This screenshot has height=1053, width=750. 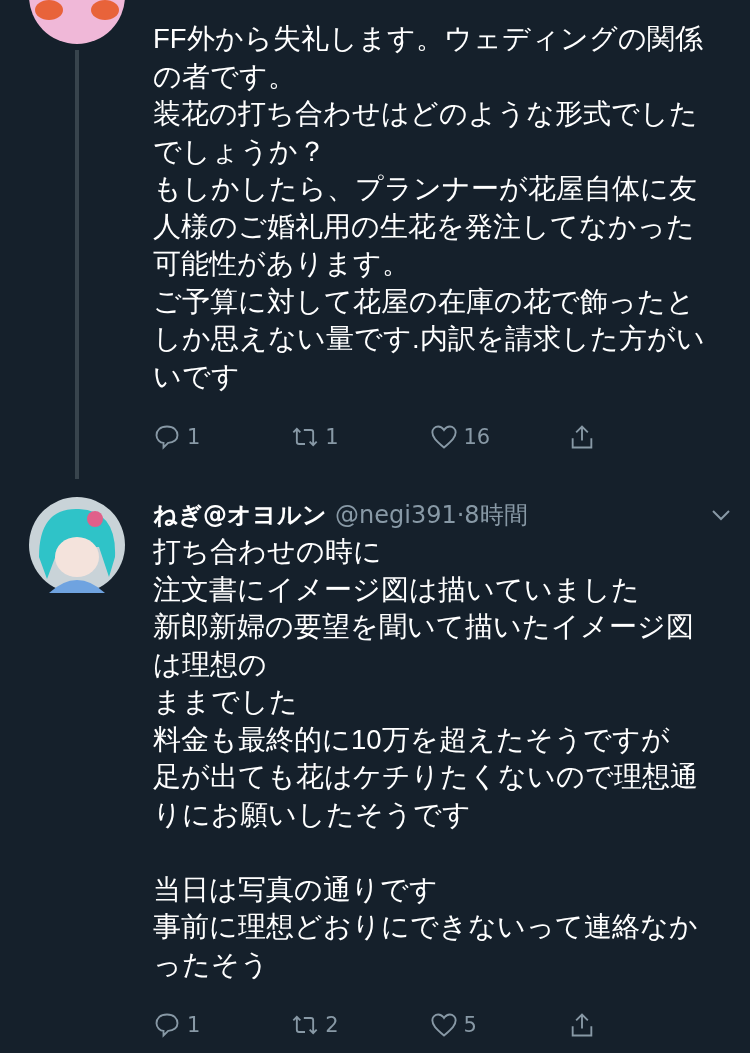 What do you see at coordinates (360, 437) in the screenshot?
I see `retweet-button: 1` at bounding box center [360, 437].